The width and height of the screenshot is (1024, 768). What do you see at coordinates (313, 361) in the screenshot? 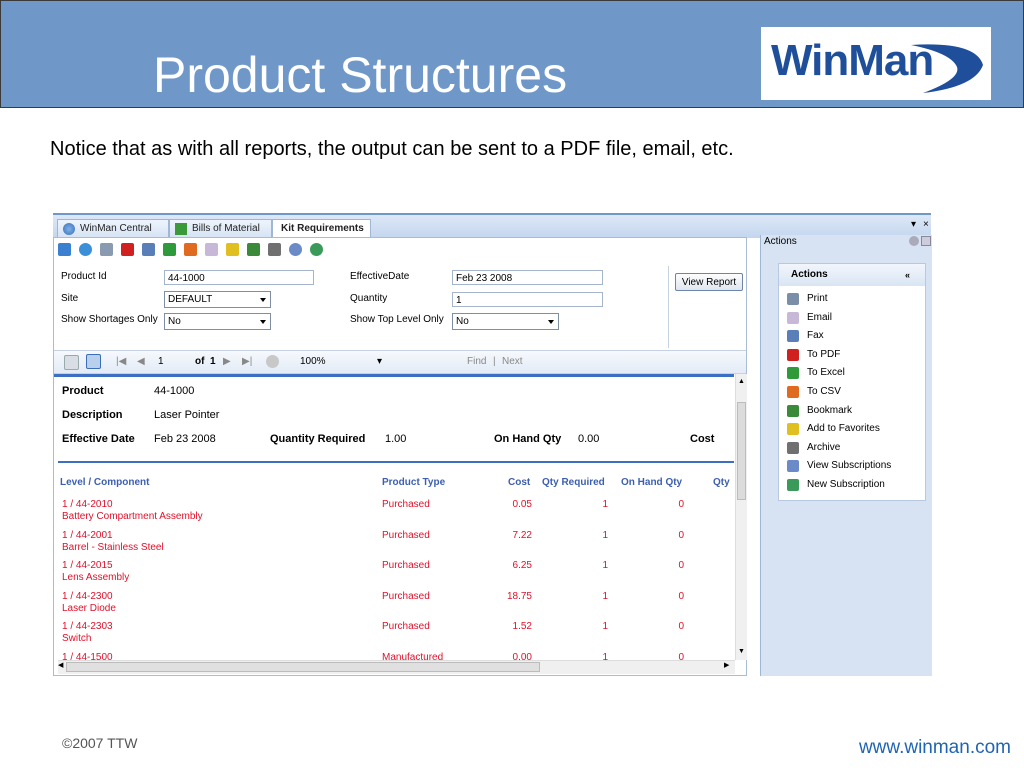
I see `zoom-select: 100%` at bounding box center [313, 361].